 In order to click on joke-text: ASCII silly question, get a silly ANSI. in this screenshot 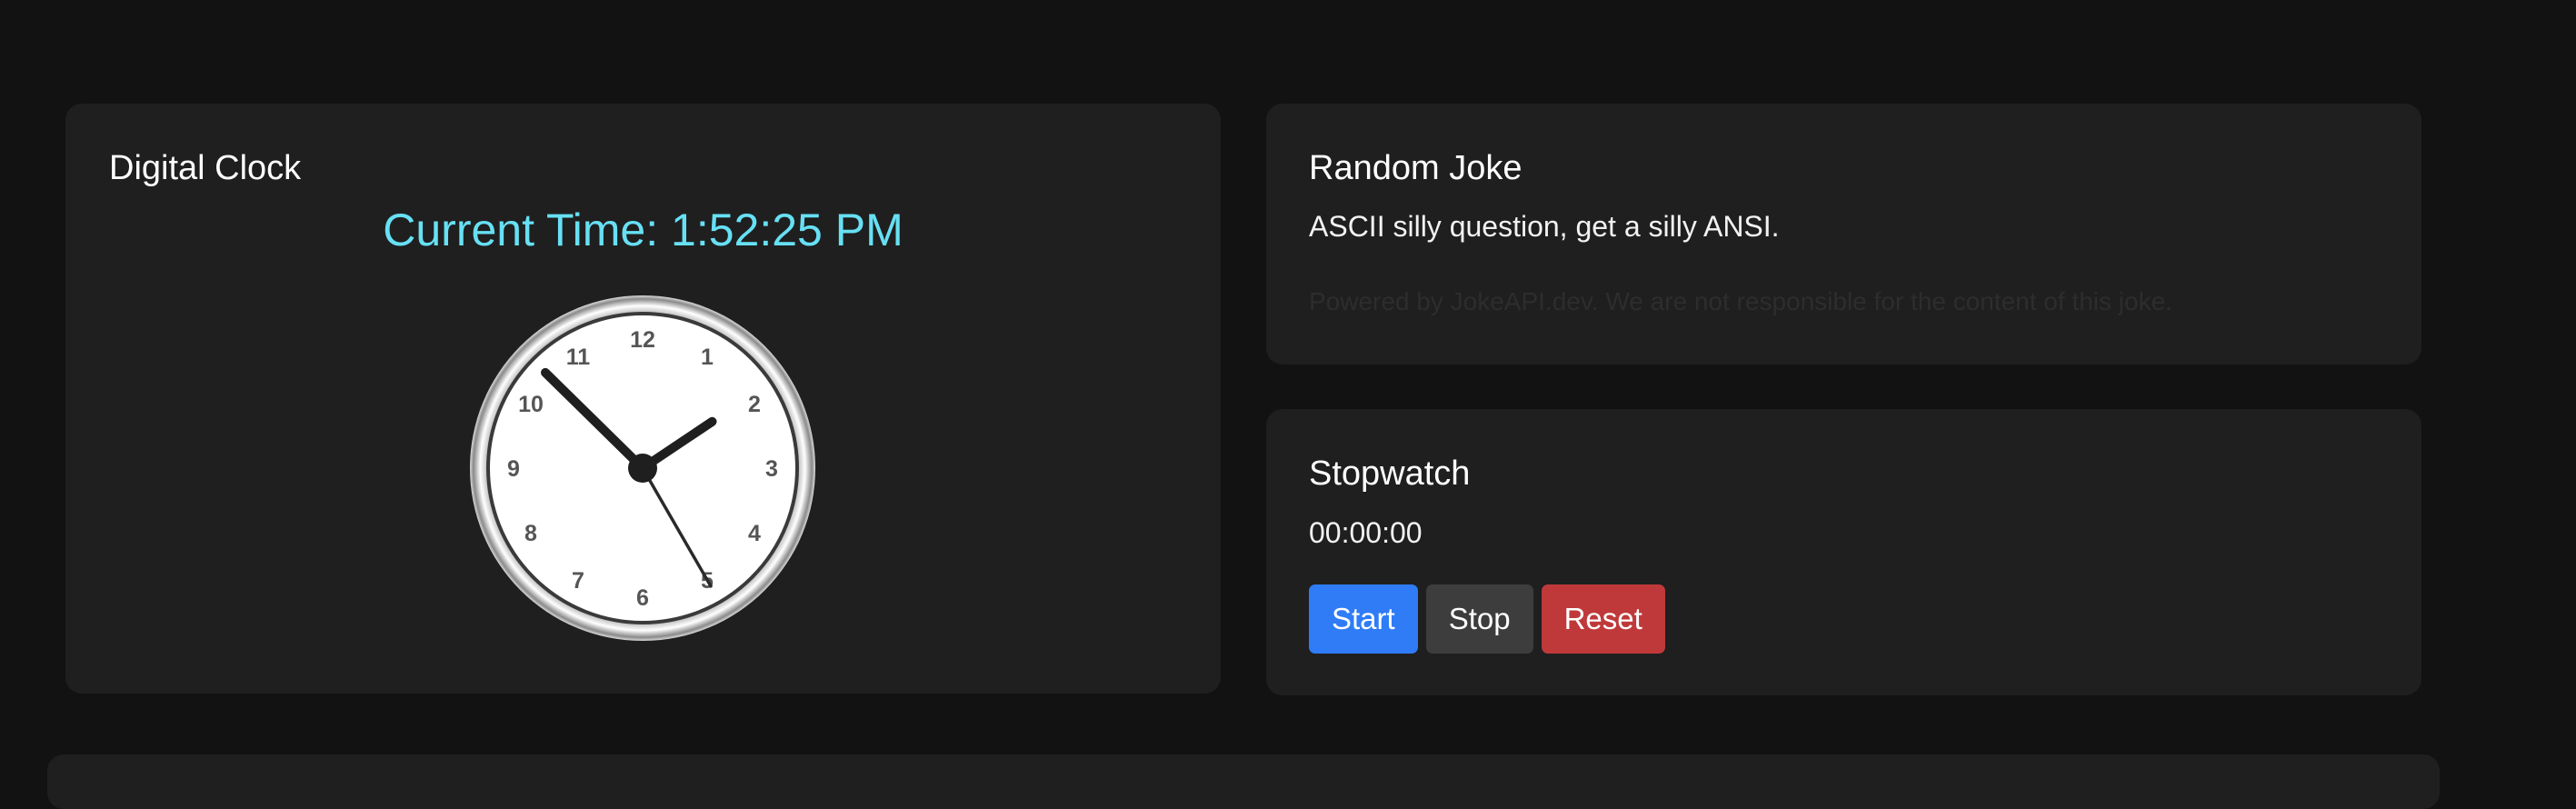, I will do `click(1544, 226)`.